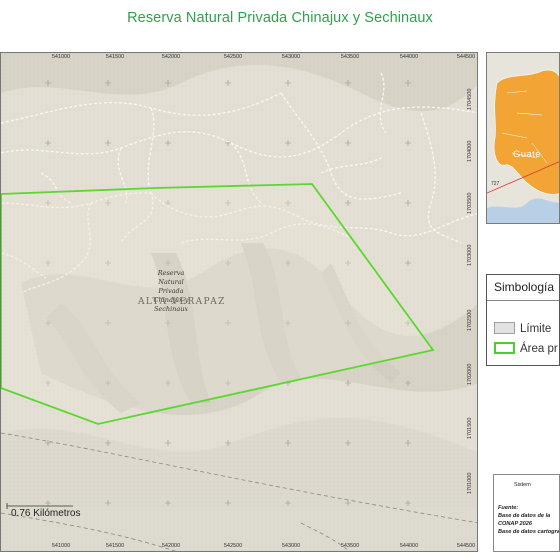 This screenshot has width=560, height=560. What do you see at coordinates (524, 516) in the screenshot?
I see `credits-line: Base de datos de la` at bounding box center [524, 516].